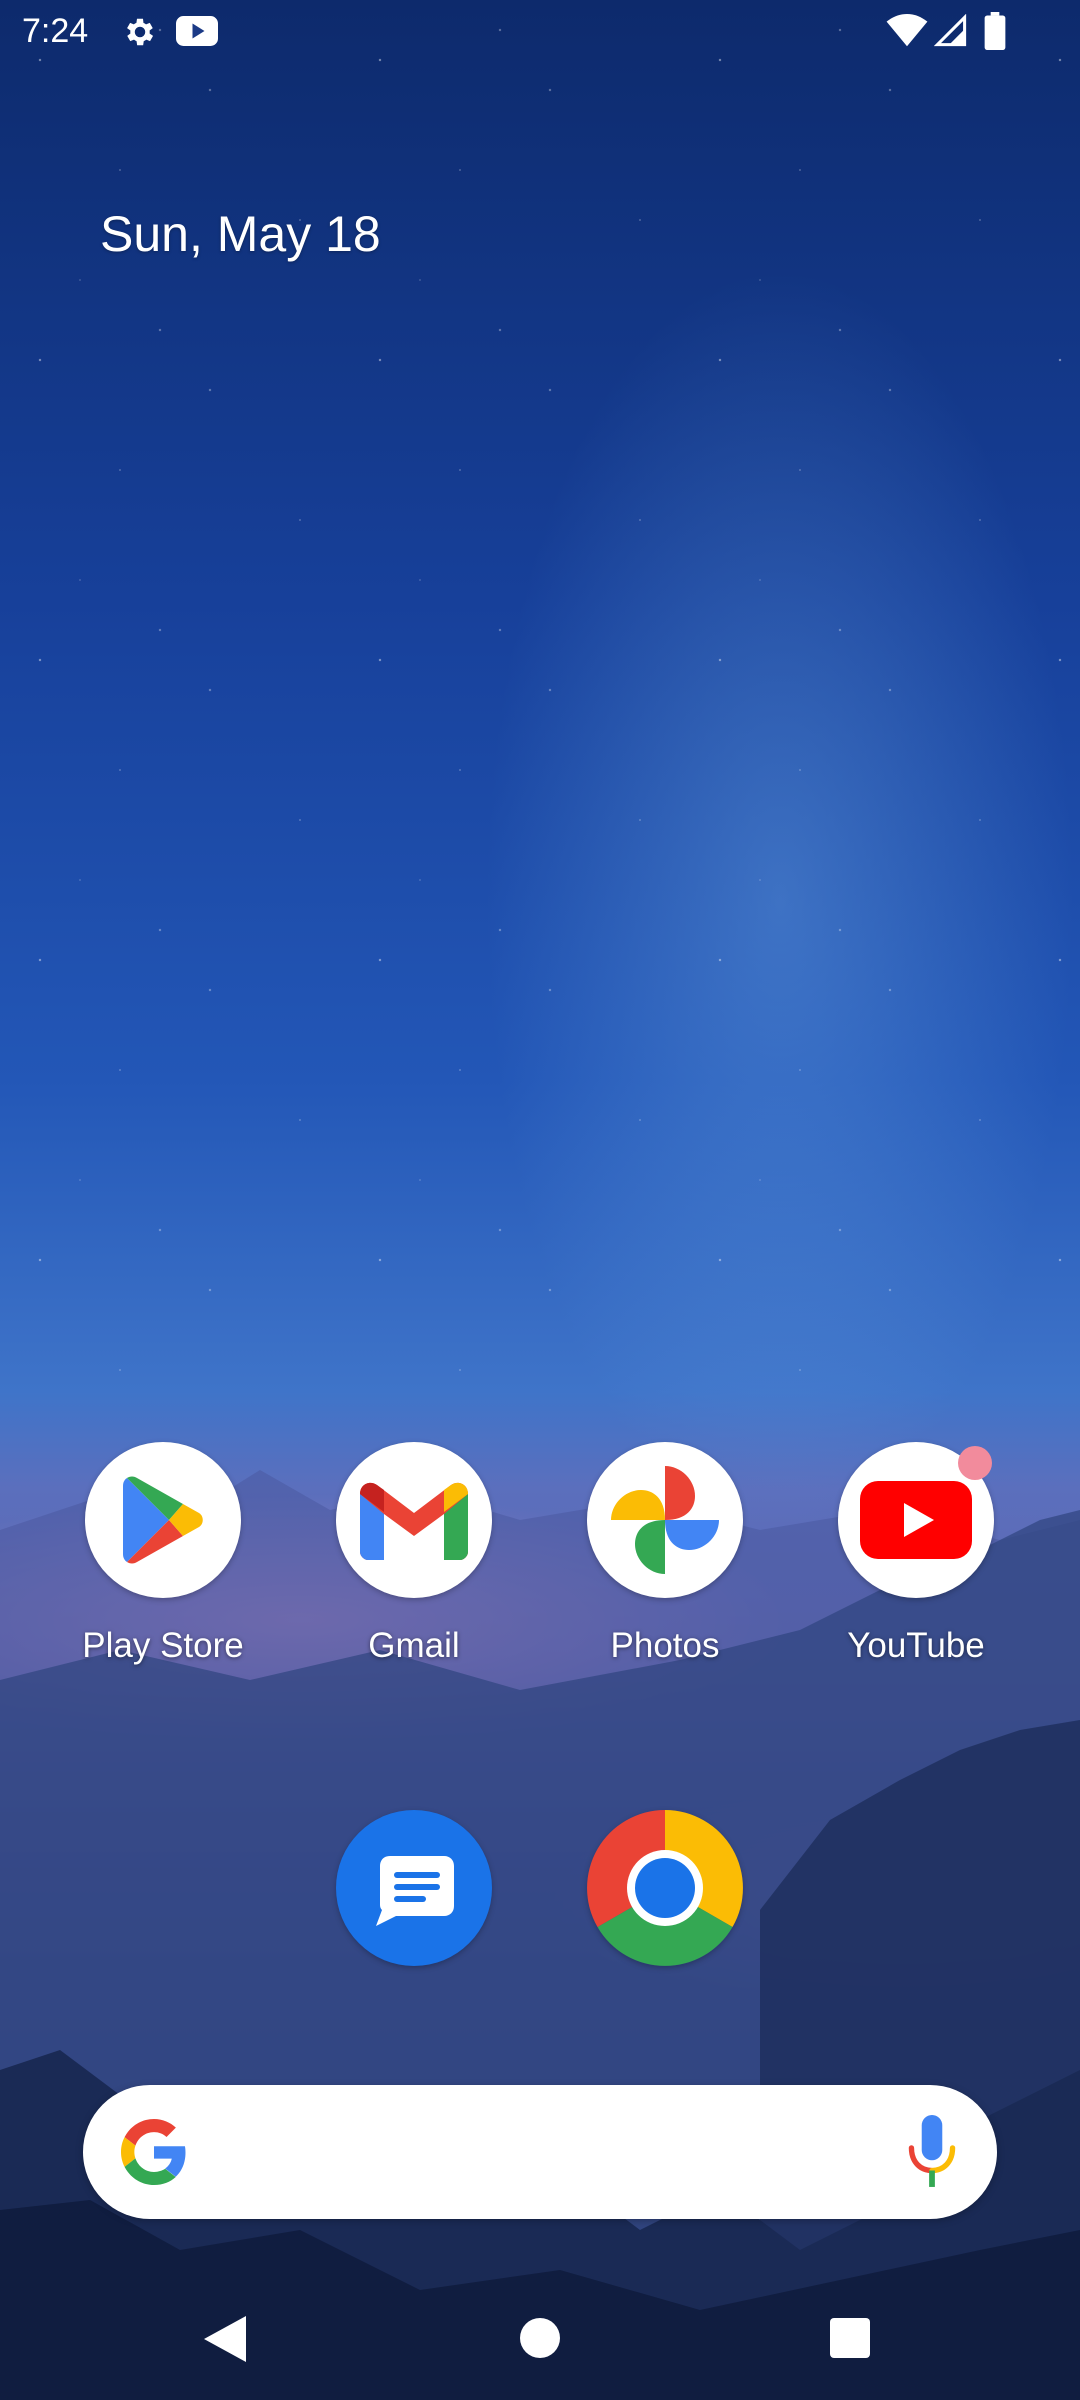  What do you see at coordinates (932, 2152) in the screenshot?
I see `mic-icon` at bounding box center [932, 2152].